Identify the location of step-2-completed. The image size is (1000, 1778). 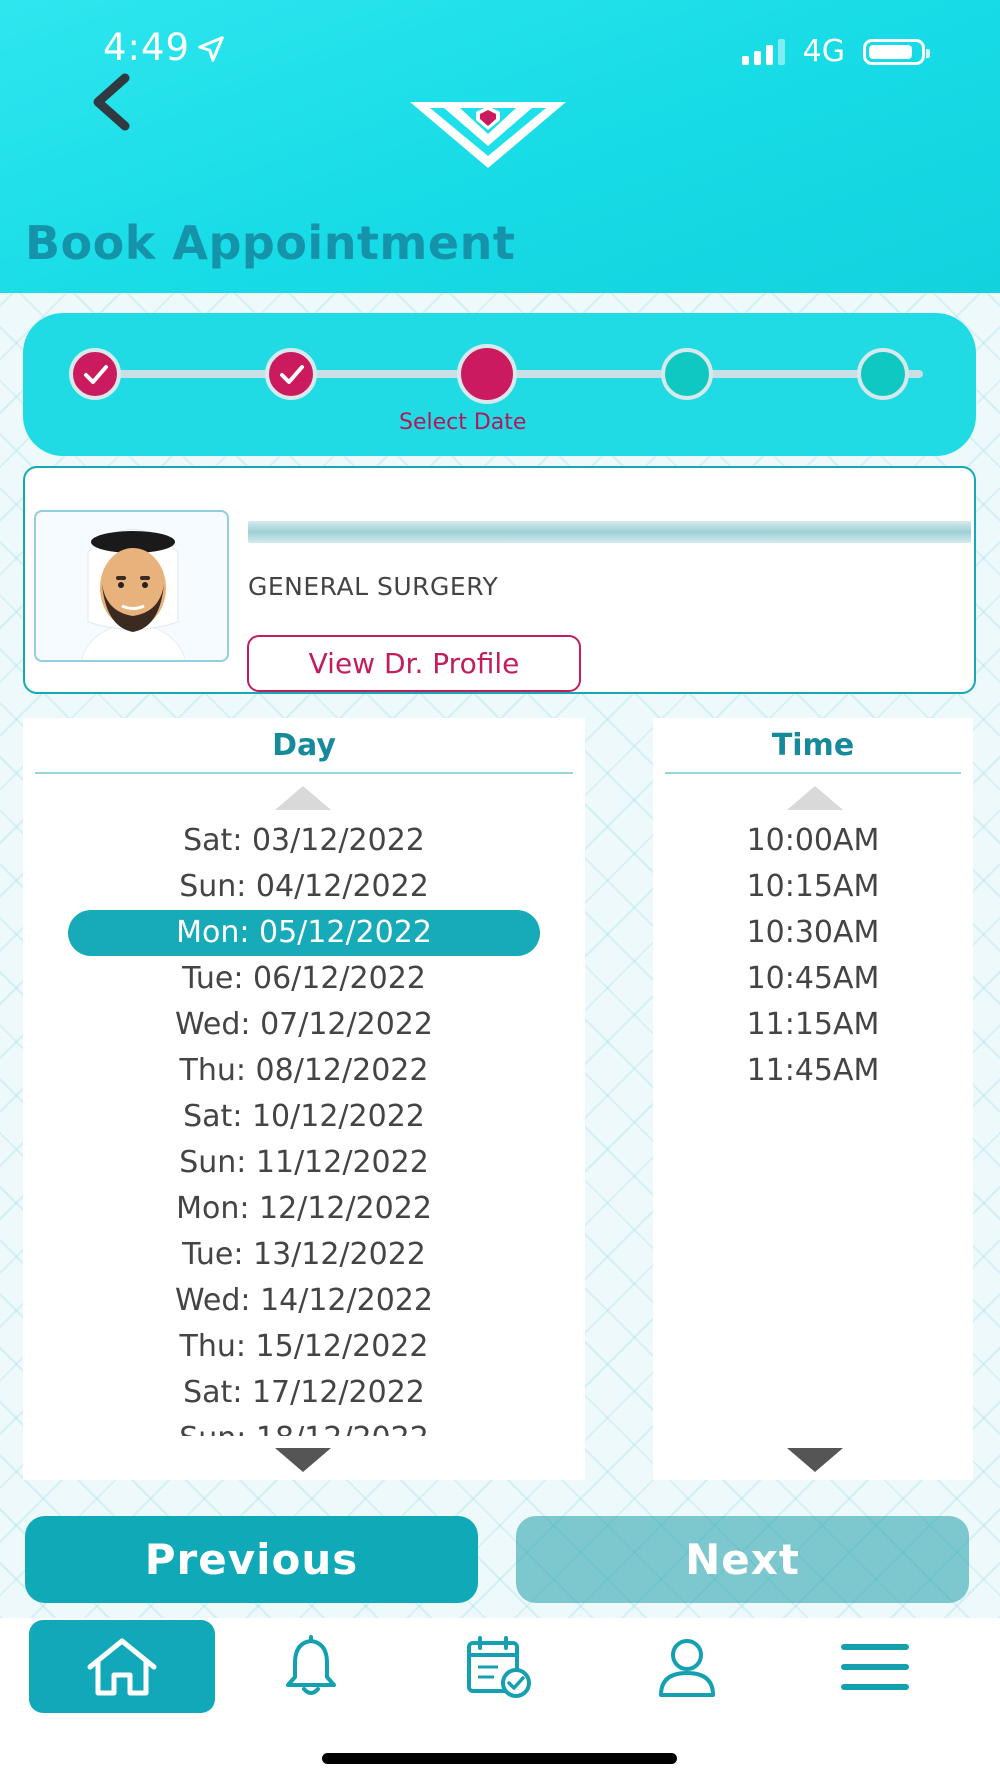
(291, 374).